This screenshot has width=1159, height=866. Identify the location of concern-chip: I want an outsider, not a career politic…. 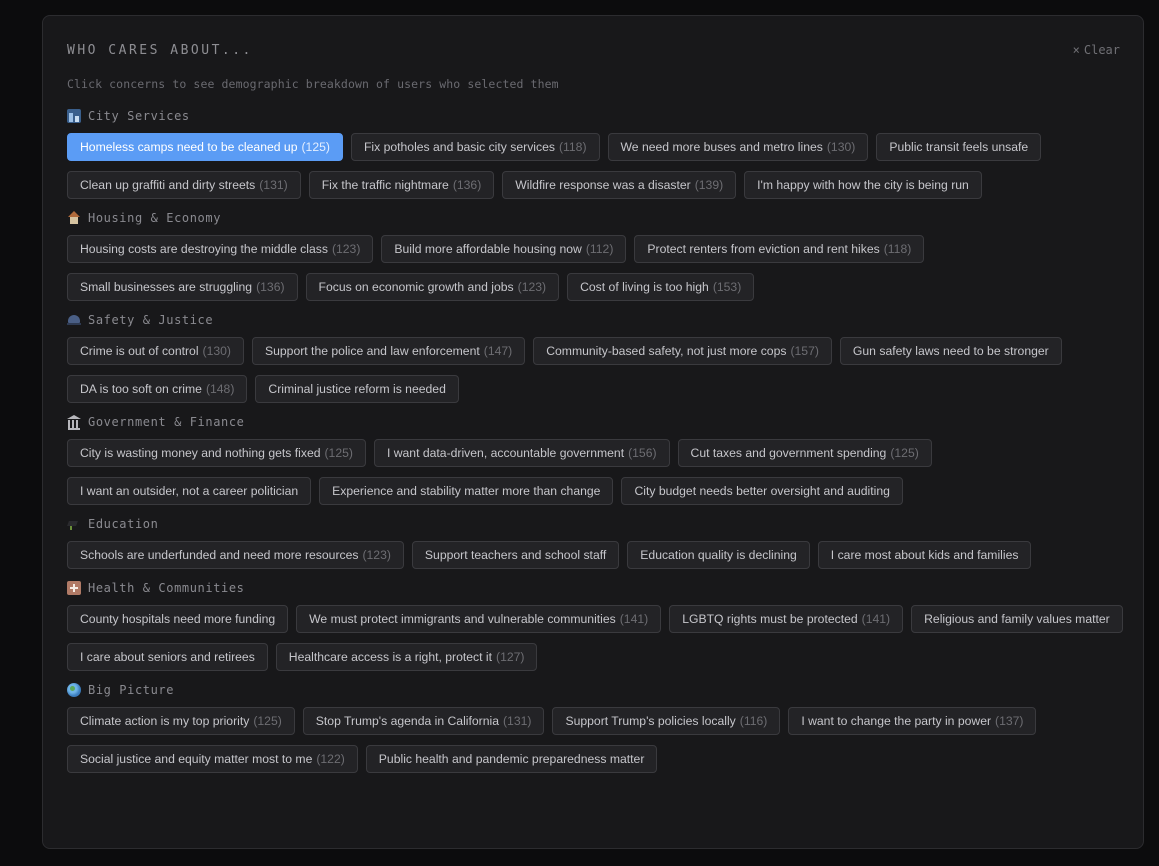
(189, 491).